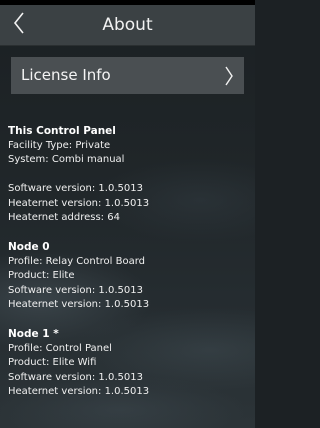 The width and height of the screenshot is (320, 428). What do you see at coordinates (79, 391) in the screenshot?
I see `node-1-heaternet-version: Heaternet version: 1.0.5013` at bounding box center [79, 391].